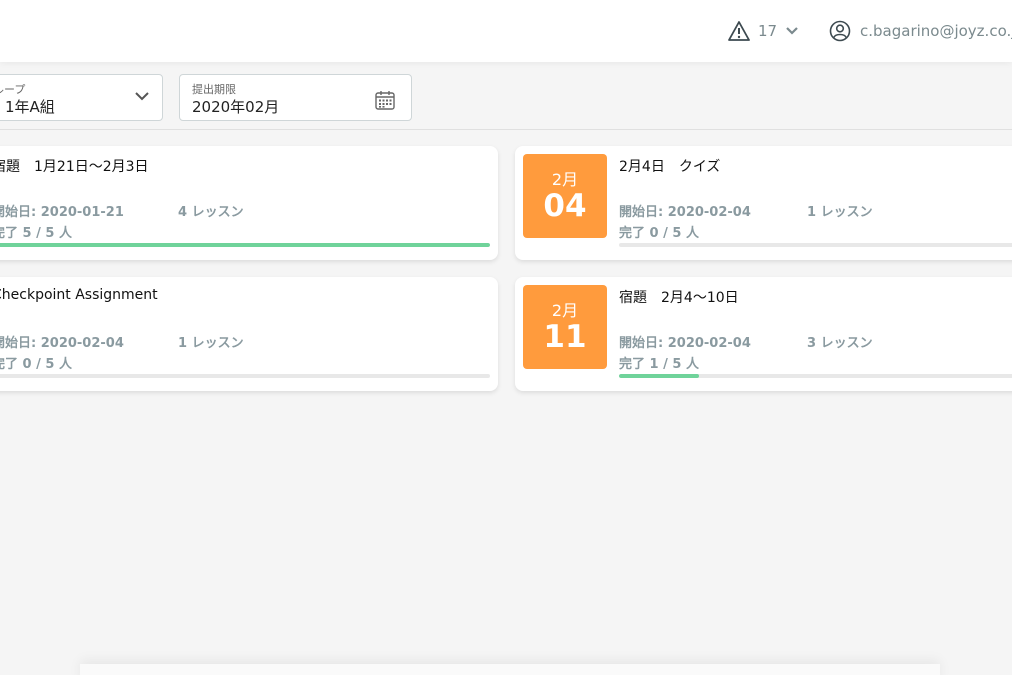  Describe the element at coordinates (385, 100) in the screenshot. I see `calendar-icon` at that location.